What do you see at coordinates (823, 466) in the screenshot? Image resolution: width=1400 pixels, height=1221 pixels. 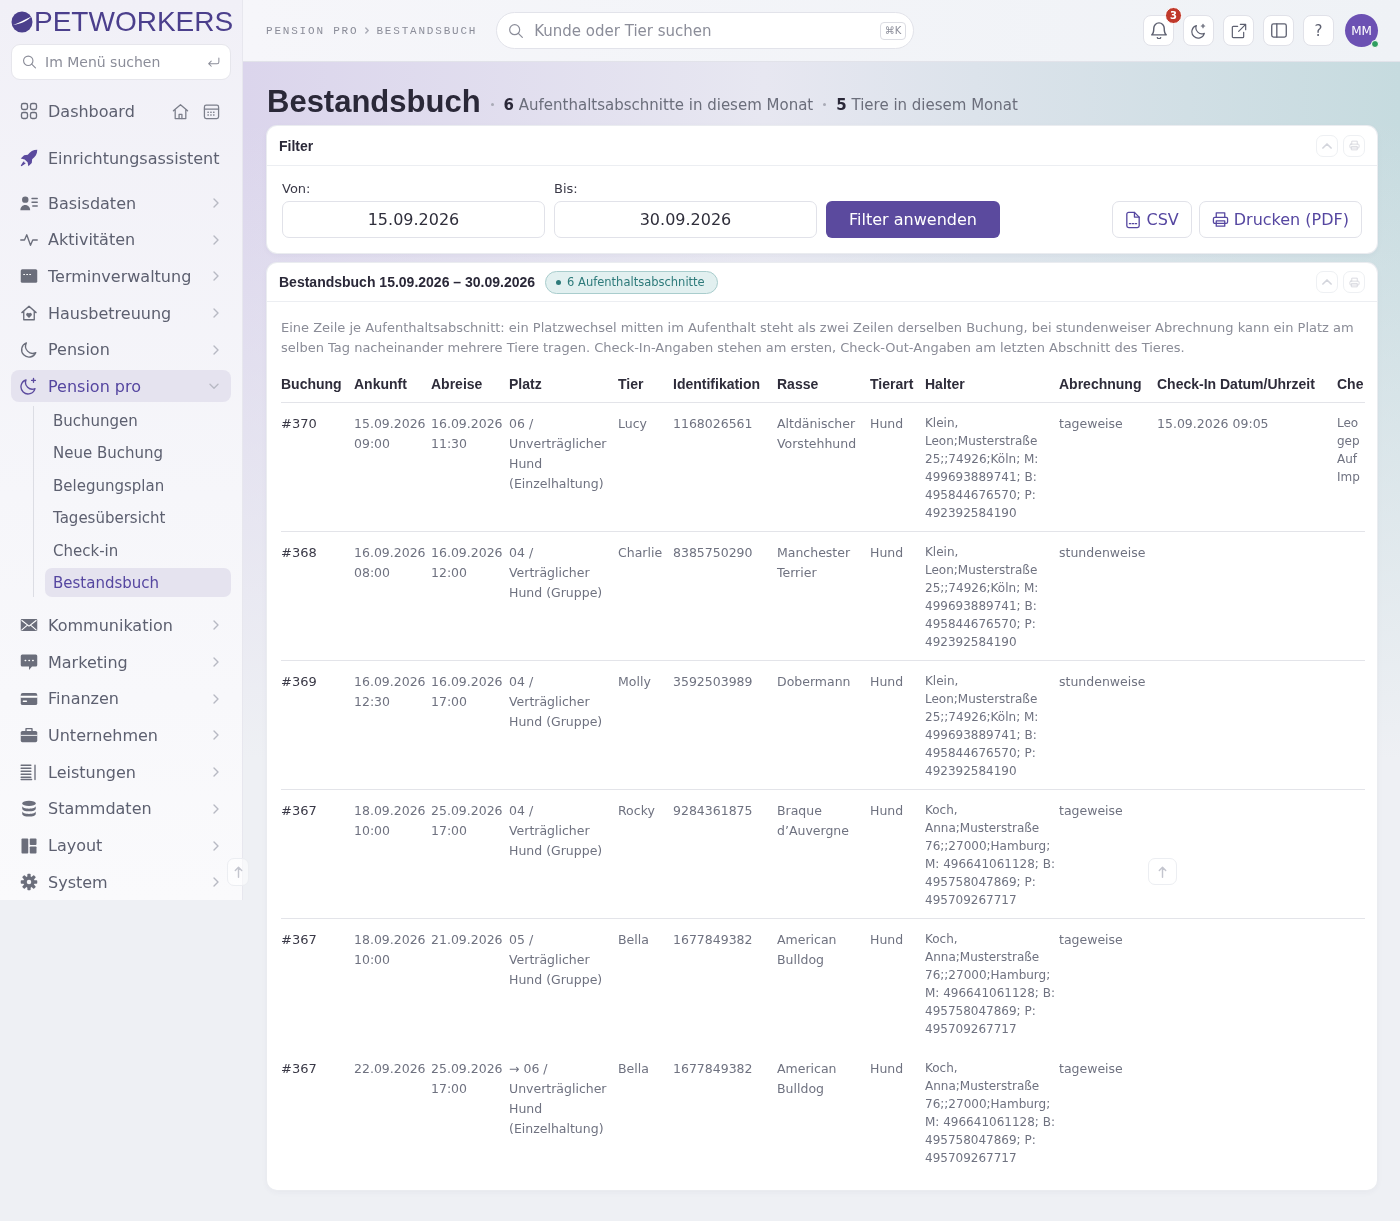 I see `table-cell: Altdänischer Vorstehhund` at bounding box center [823, 466].